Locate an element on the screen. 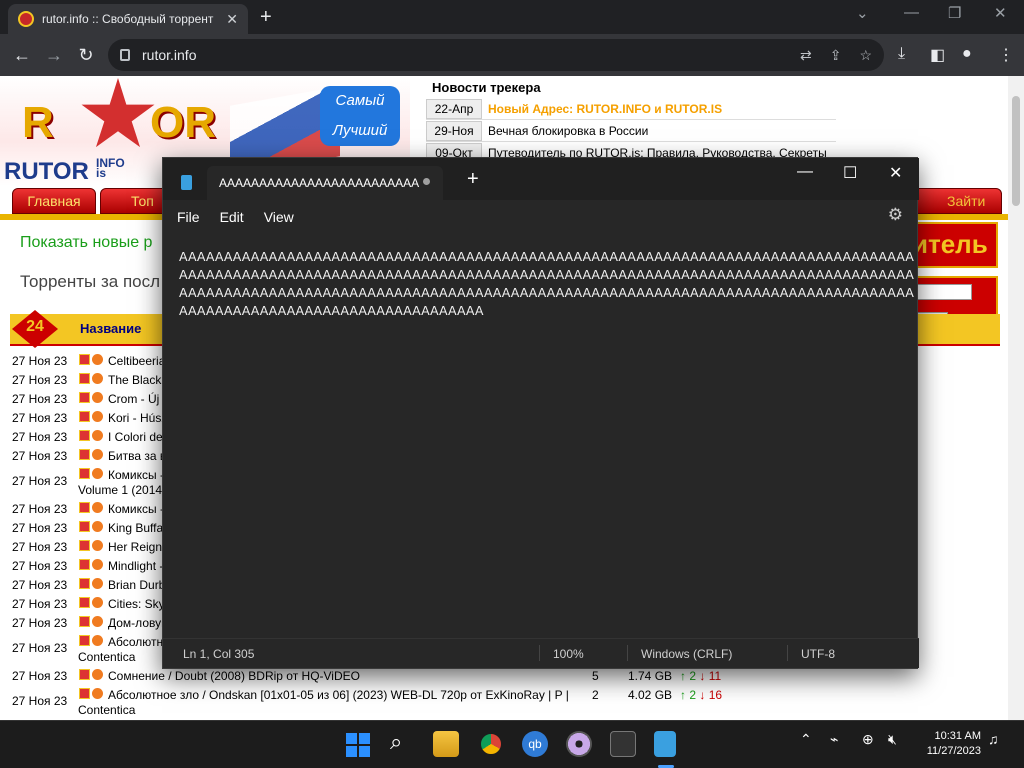 Image resolution: width=1024 pixels, height=768 pixels. close-window-button: ✕ is located at coordinates (1000, 13).